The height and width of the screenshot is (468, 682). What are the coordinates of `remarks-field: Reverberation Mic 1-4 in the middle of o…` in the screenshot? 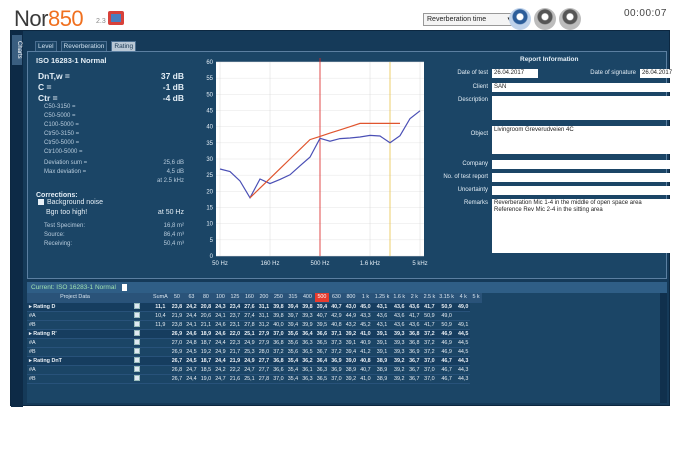 It's located at (586, 226).